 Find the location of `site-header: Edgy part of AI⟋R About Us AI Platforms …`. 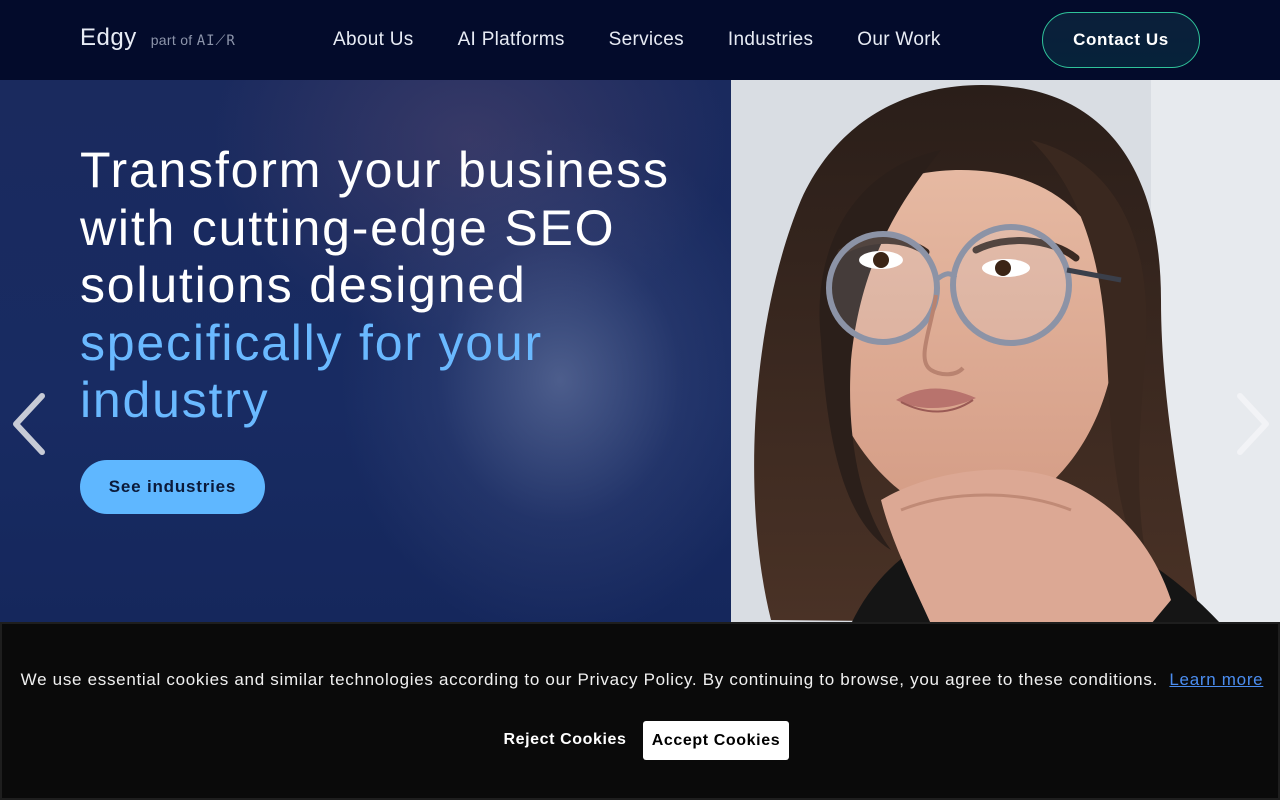

site-header: Edgy part of AI⟋R About Us AI Platforms … is located at coordinates (640, 40).